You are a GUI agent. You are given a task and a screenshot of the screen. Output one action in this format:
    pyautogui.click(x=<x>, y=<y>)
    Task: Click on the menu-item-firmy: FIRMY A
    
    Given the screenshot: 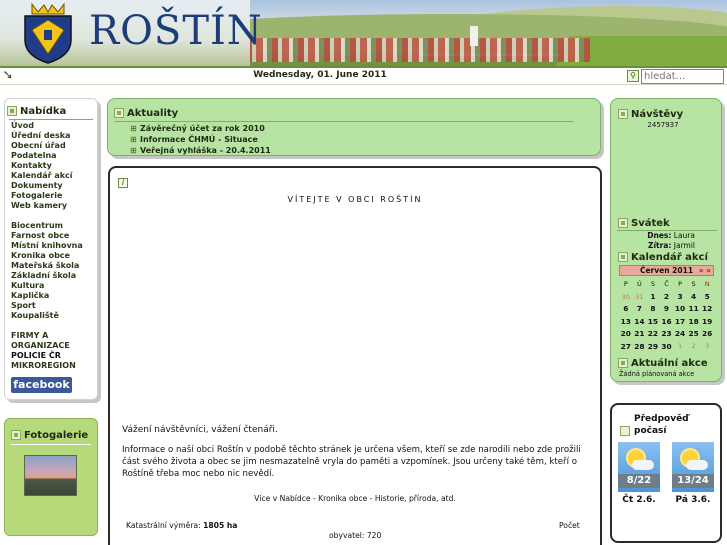 What is the action you would take?
    pyautogui.click(x=47, y=336)
    